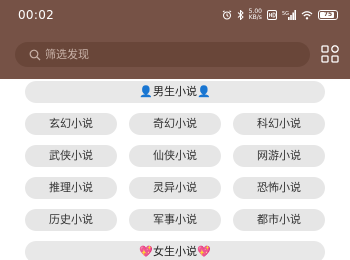 This screenshot has width=350, height=260. I want to click on svg-text: 5G, so click(285, 14).